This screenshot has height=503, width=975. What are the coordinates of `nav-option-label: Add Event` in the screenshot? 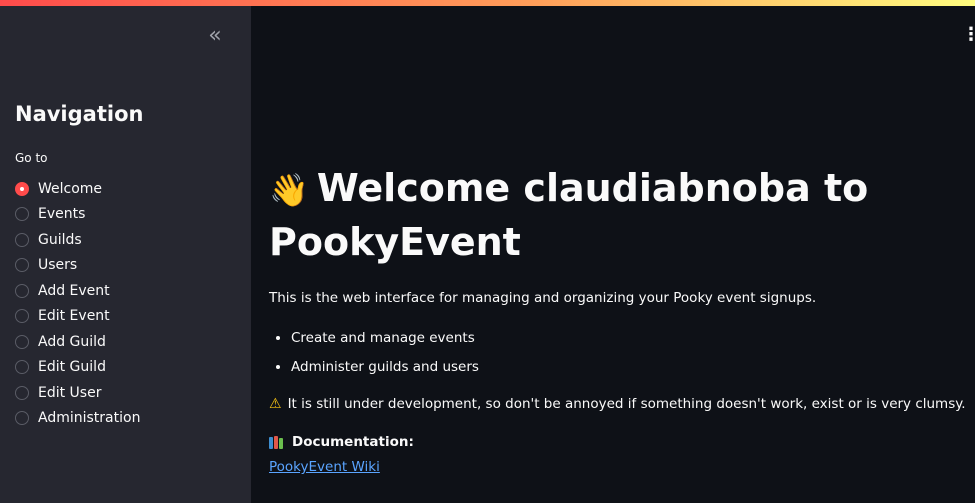 It's located at (74, 290).